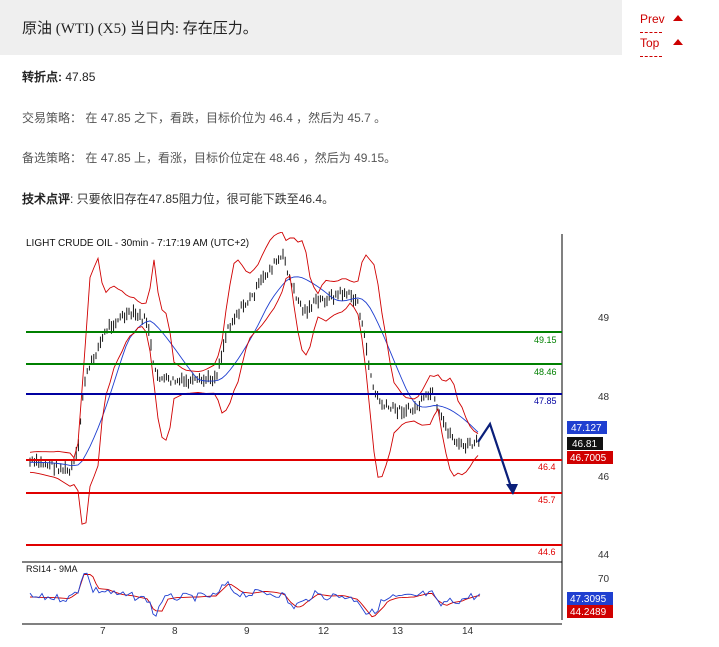  I want to click on rsi-red-badge-value: 44.2489, so click(588, 612).